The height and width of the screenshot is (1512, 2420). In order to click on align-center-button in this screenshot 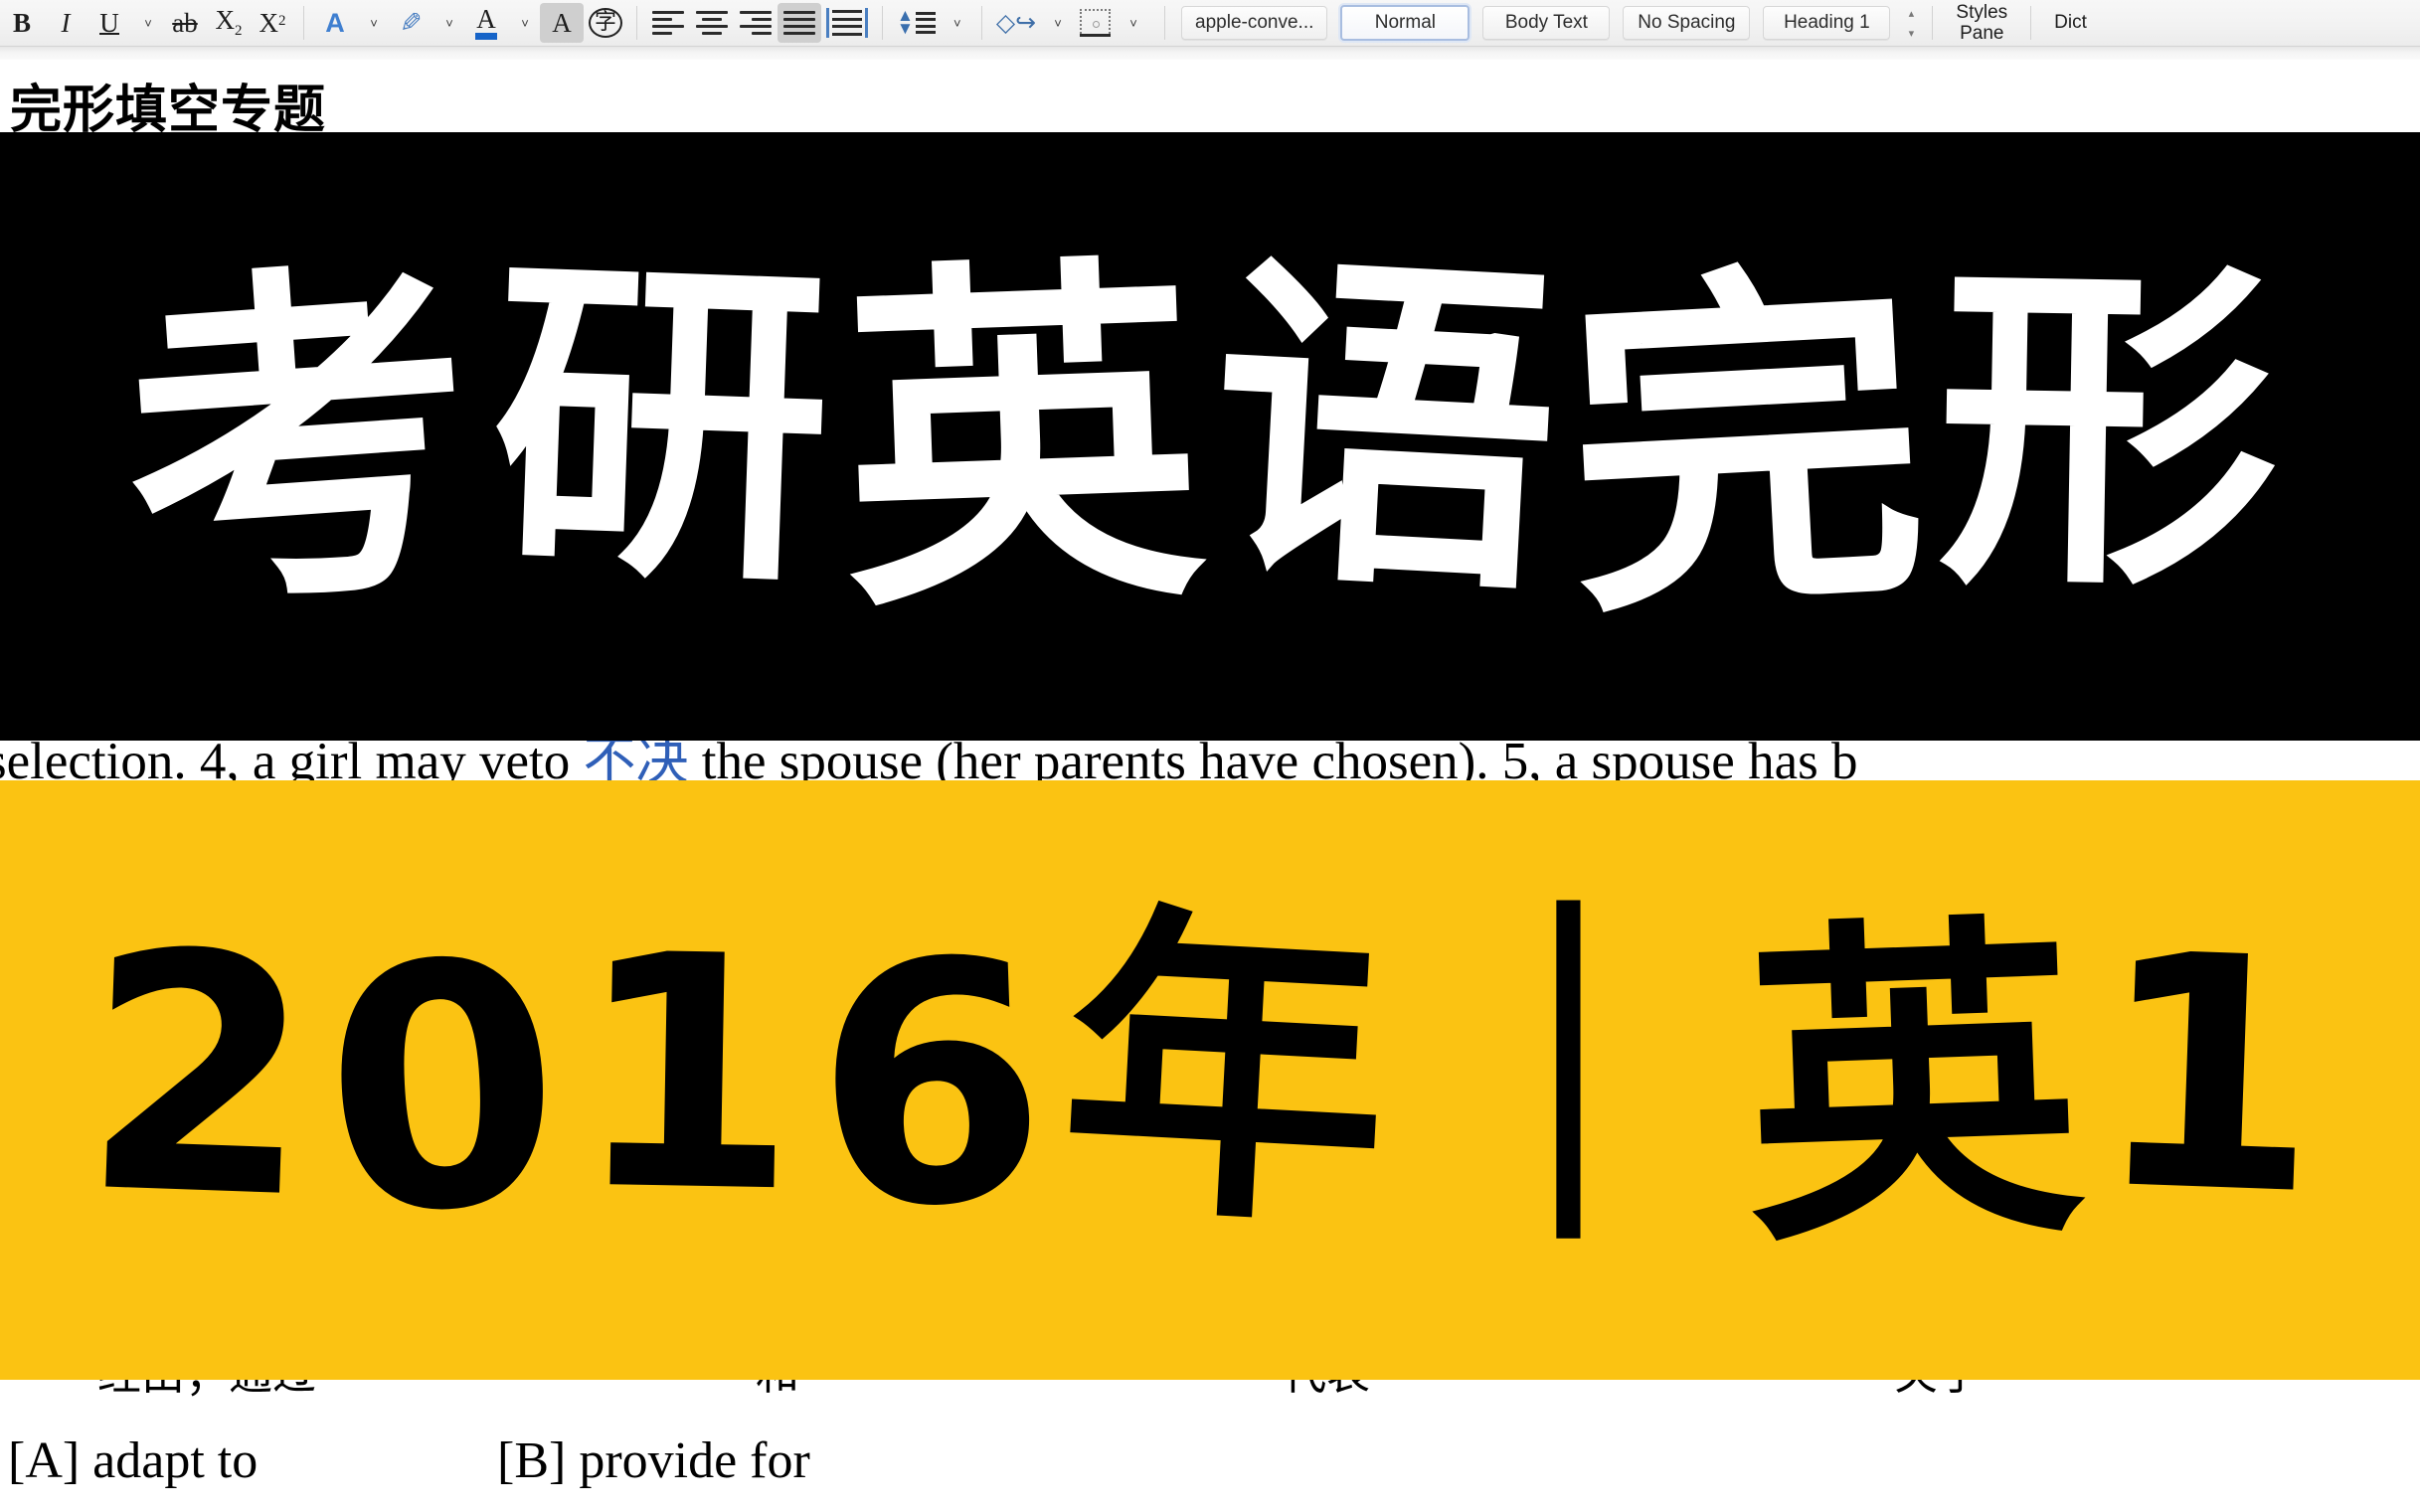, I will do `click(712, 23)`.